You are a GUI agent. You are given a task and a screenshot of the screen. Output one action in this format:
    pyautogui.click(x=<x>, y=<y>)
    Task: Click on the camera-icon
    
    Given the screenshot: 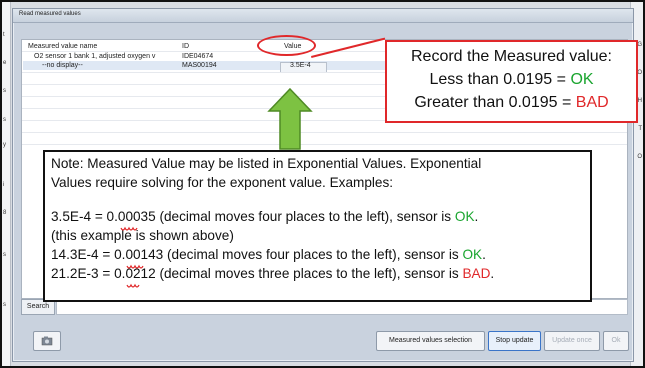 What is the action you would take?
    pyautogui.click(x=47, y=341)
    